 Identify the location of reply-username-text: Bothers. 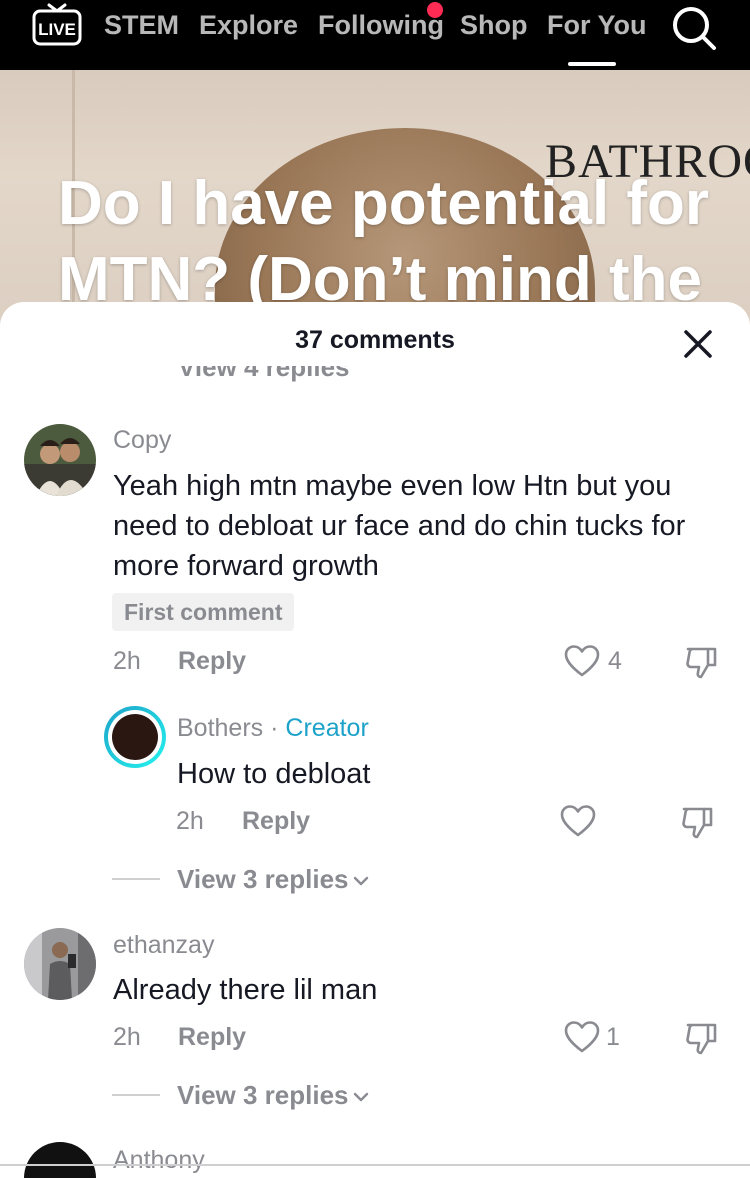
(220, 728).